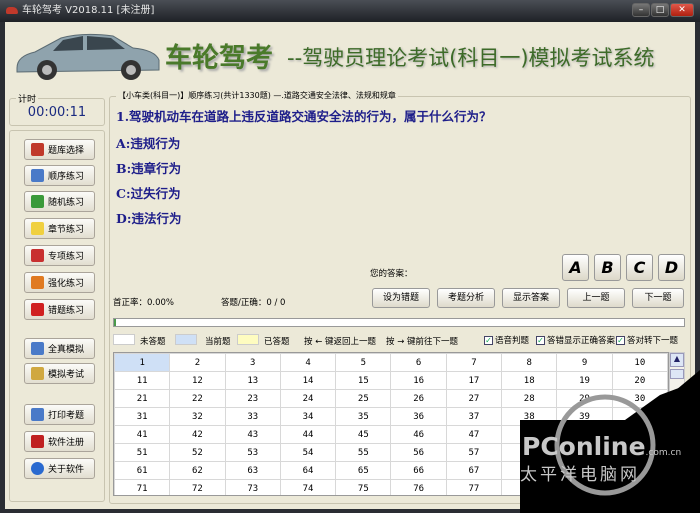 The height and width of the screenshot is (513, 700). Describe the element at coordinates (252, 434) in the screenshot. I see `grid-cell: 43` at that location.